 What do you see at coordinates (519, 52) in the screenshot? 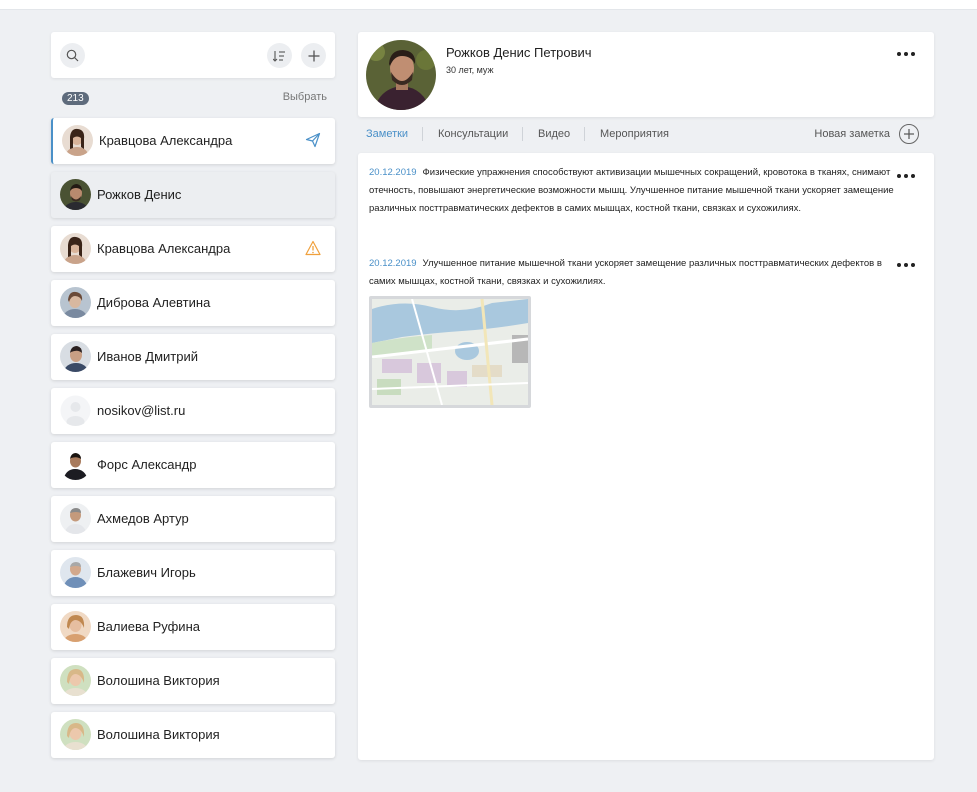
I see `profile-name: Рожков Денис Петрович` at bounding box center [519, 52].